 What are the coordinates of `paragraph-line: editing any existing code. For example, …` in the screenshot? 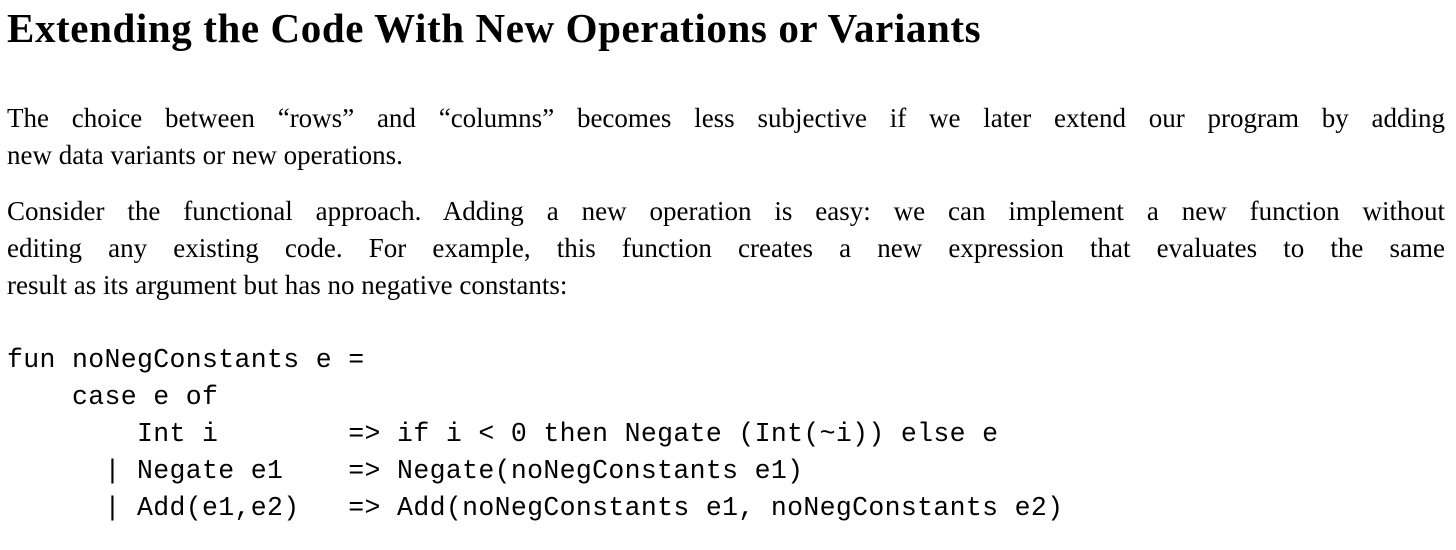 It's located at (726, 248).